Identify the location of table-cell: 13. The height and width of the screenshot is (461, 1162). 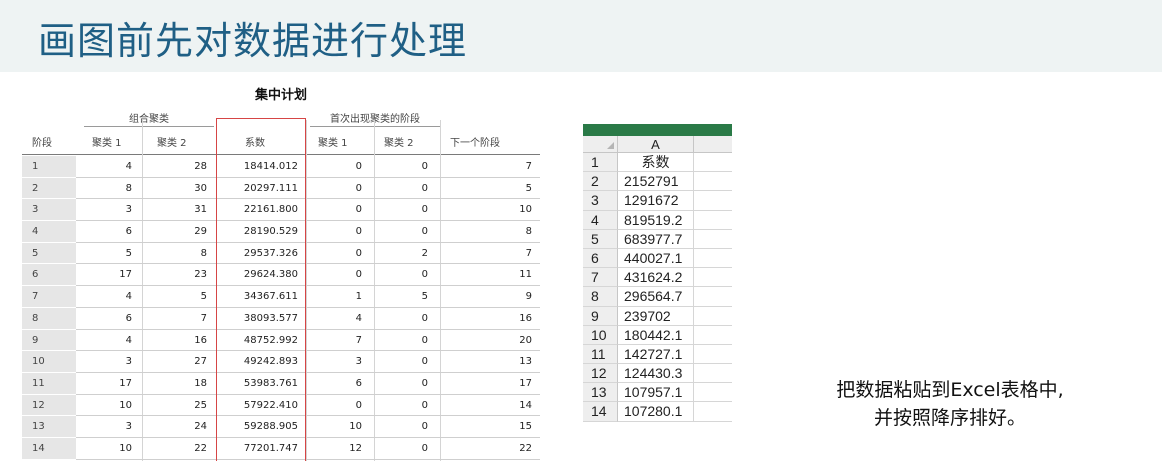
(525, 362).